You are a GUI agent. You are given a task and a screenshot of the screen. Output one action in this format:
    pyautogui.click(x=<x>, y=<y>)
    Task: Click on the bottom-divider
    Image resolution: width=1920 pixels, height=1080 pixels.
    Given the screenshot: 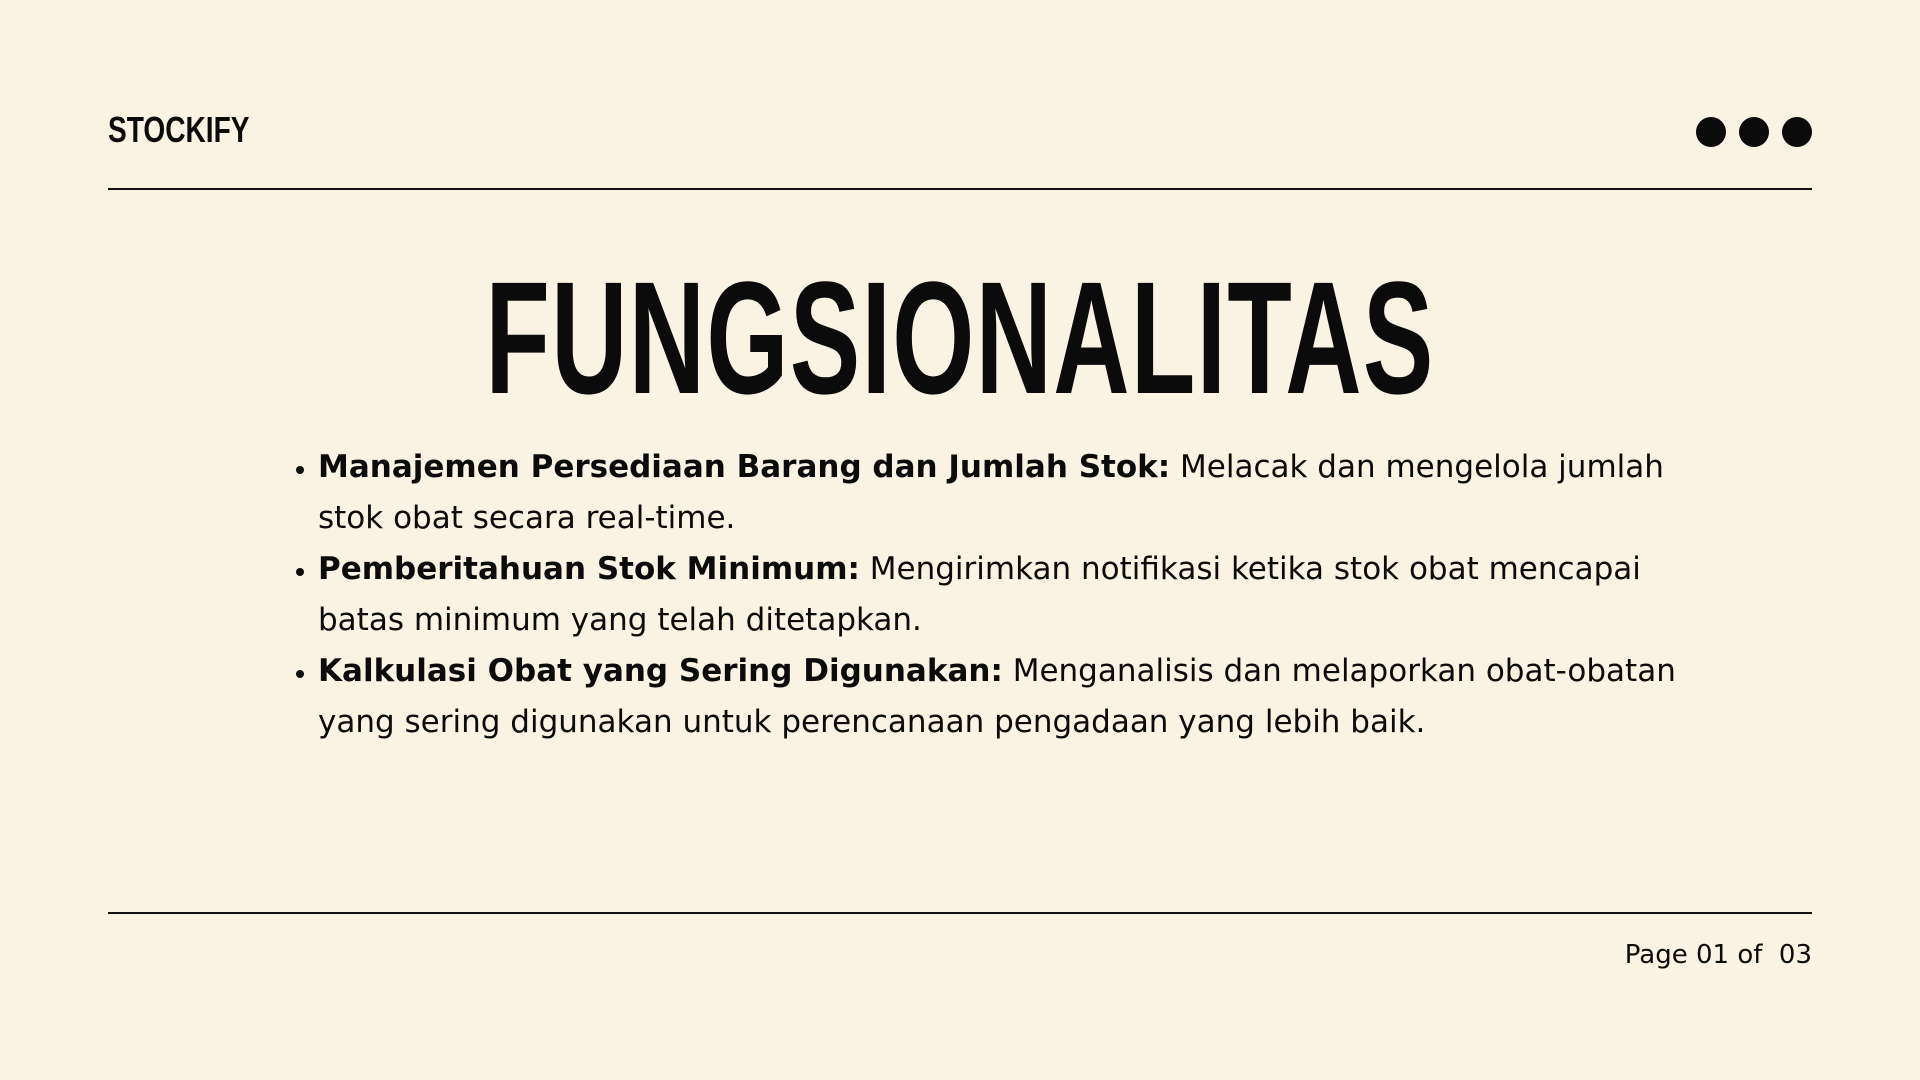 What is the action you would take?
    pyautogui.click(x=960, y=913)
    